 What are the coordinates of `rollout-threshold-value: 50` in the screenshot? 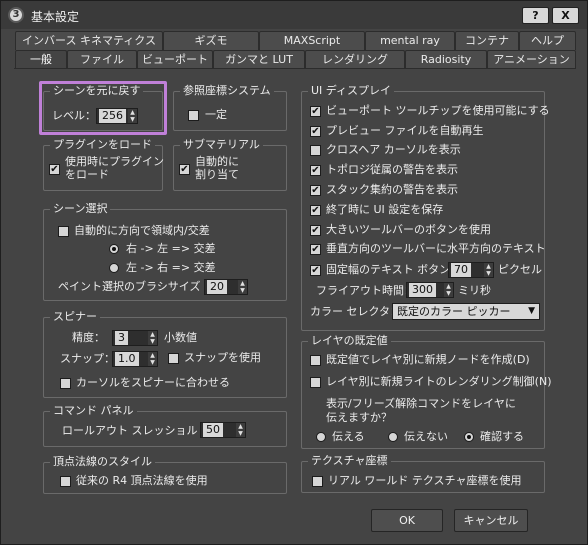 It's located at (213, 430).